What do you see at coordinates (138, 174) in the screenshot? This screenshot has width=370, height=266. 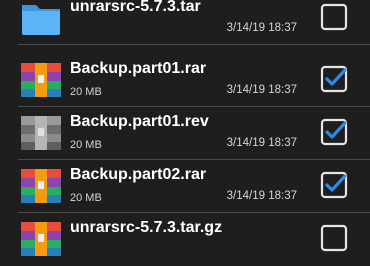 I see `file-name: Backup.part02.rar` at bounding box center [138, 174].